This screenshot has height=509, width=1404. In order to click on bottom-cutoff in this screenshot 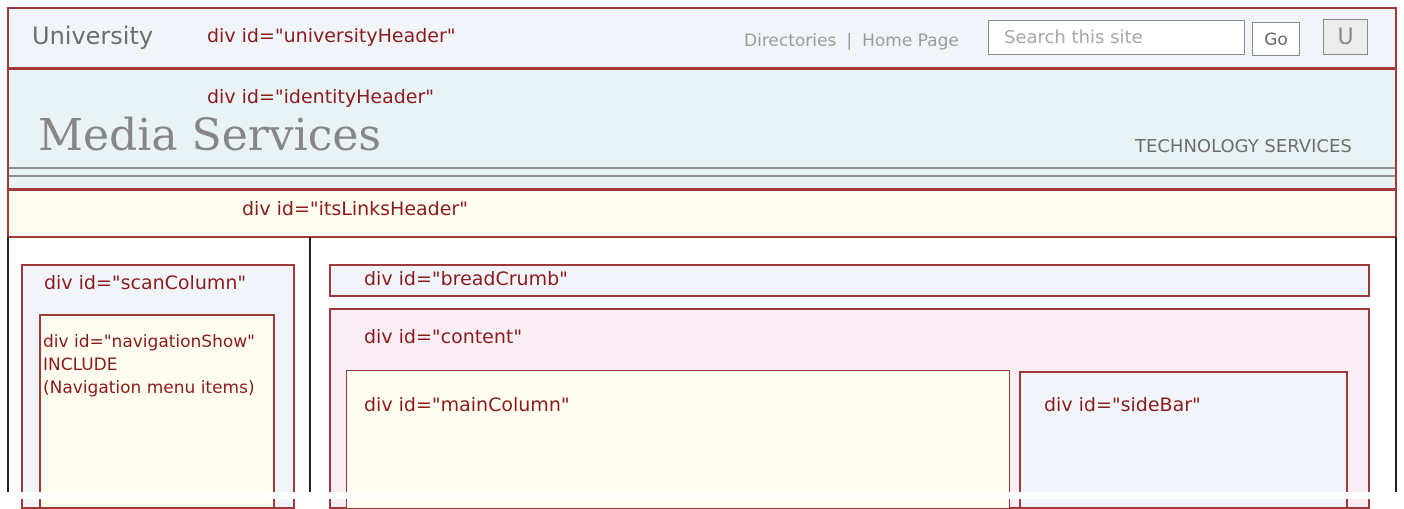, I will do `click(702, 495)`.